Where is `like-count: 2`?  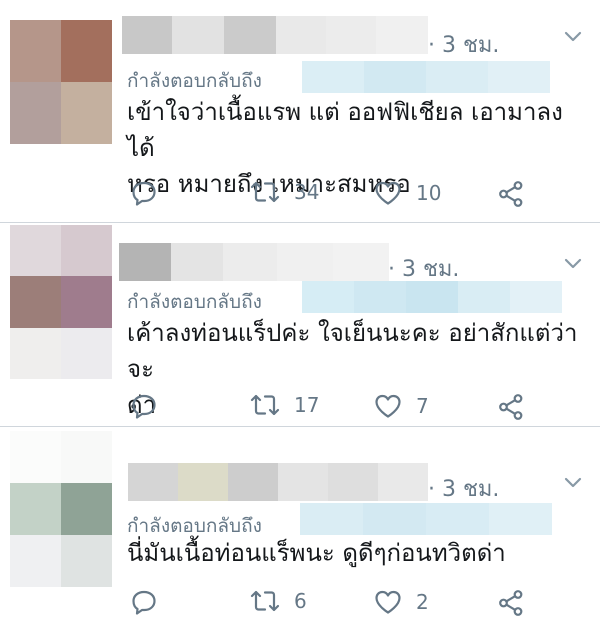 like-count: 2 is located at coordinates (422, 602).